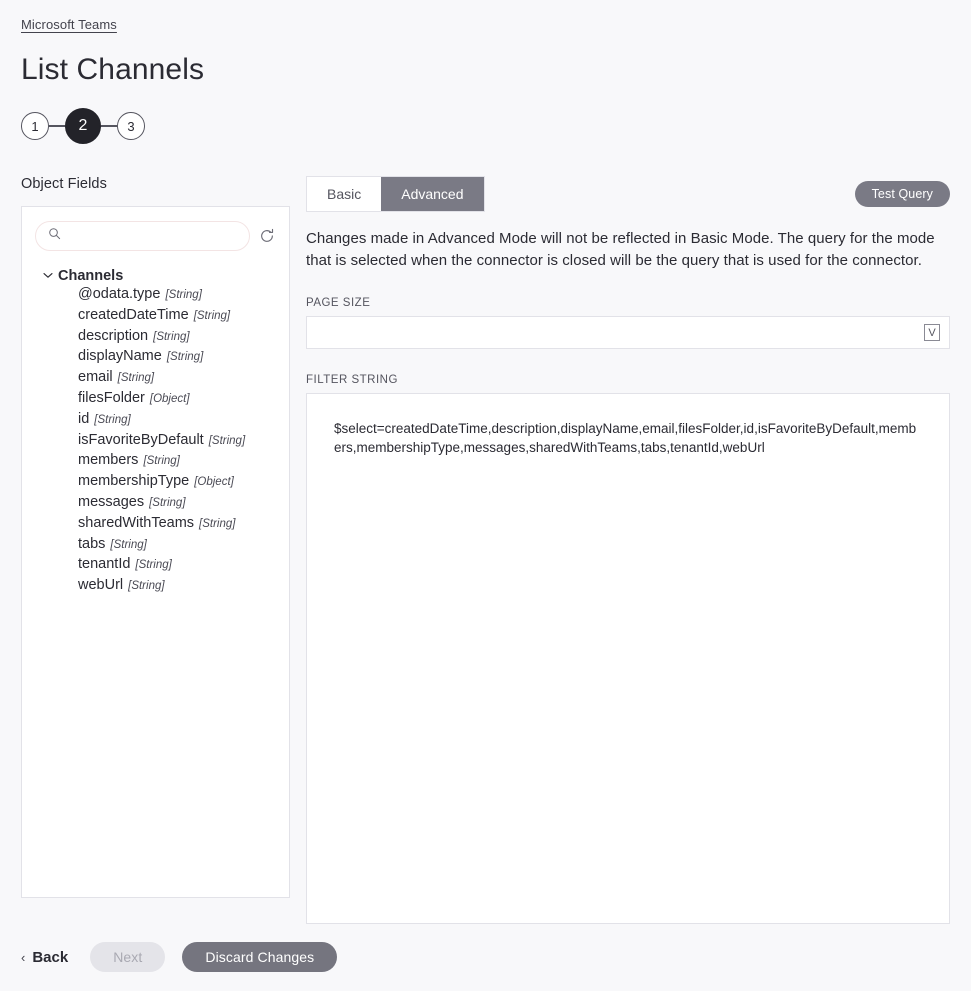 This screenshot has height=991, width=971. I want to click on field-item-name: description, so click(113, 335).